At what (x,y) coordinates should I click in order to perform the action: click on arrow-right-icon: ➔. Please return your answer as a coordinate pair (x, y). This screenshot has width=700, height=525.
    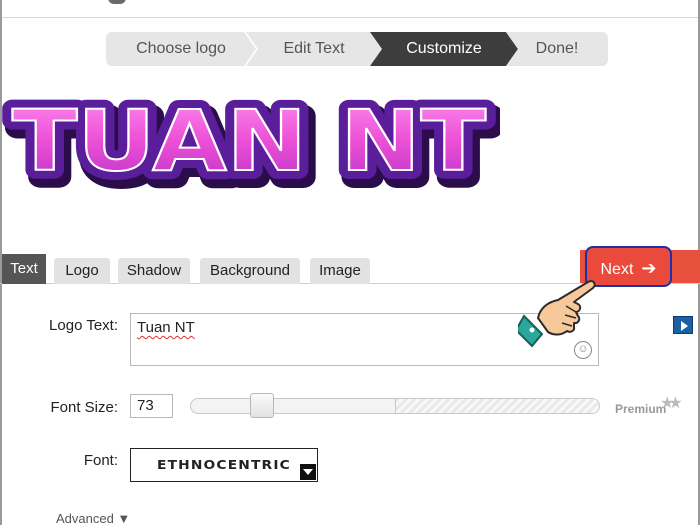
    Looking at the image, I should click on (649, 268).